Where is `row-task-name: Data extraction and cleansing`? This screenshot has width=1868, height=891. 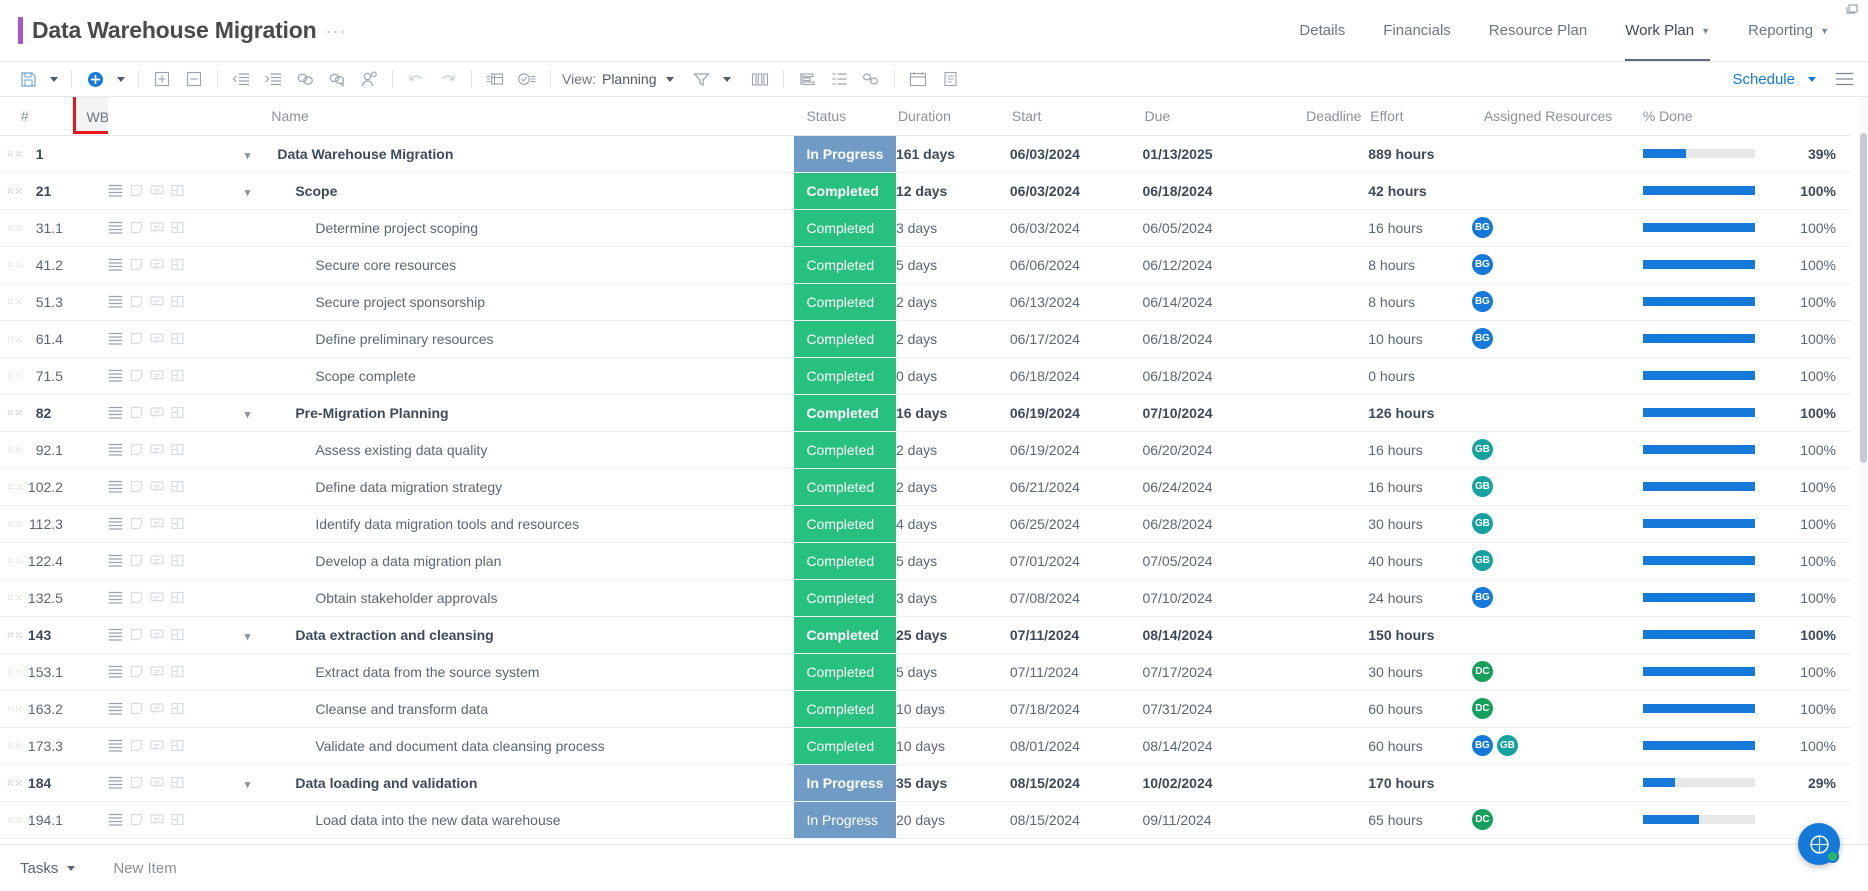
row-task-name: Data extraction and cleansing is located at coordinates (533, 635).